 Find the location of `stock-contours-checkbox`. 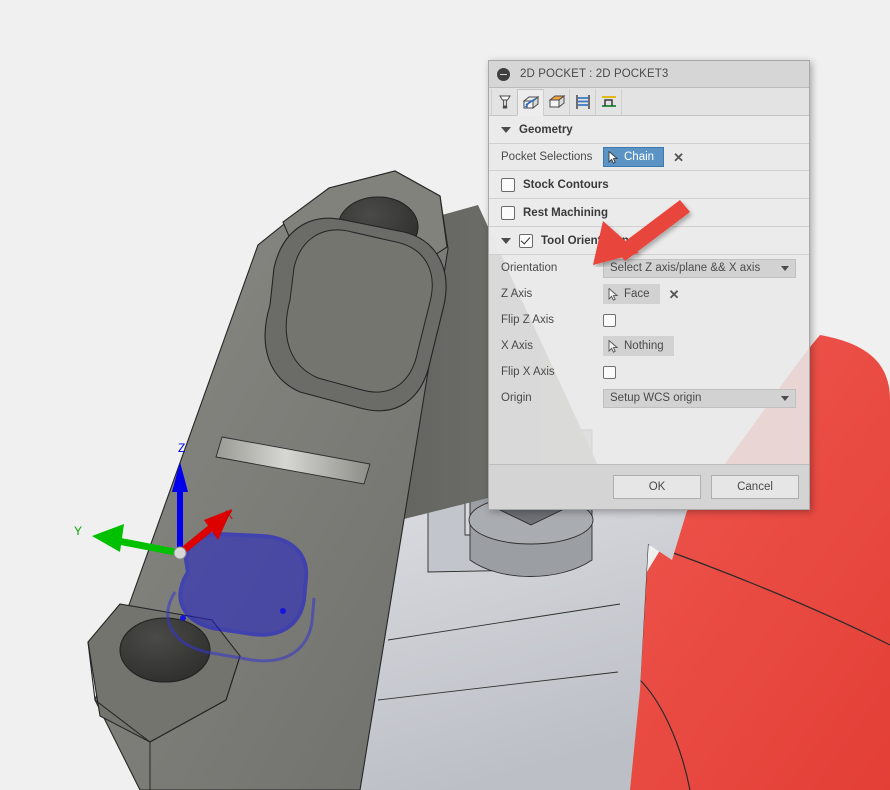

stock-contours-checkbox is located at coordinates (508, 184).